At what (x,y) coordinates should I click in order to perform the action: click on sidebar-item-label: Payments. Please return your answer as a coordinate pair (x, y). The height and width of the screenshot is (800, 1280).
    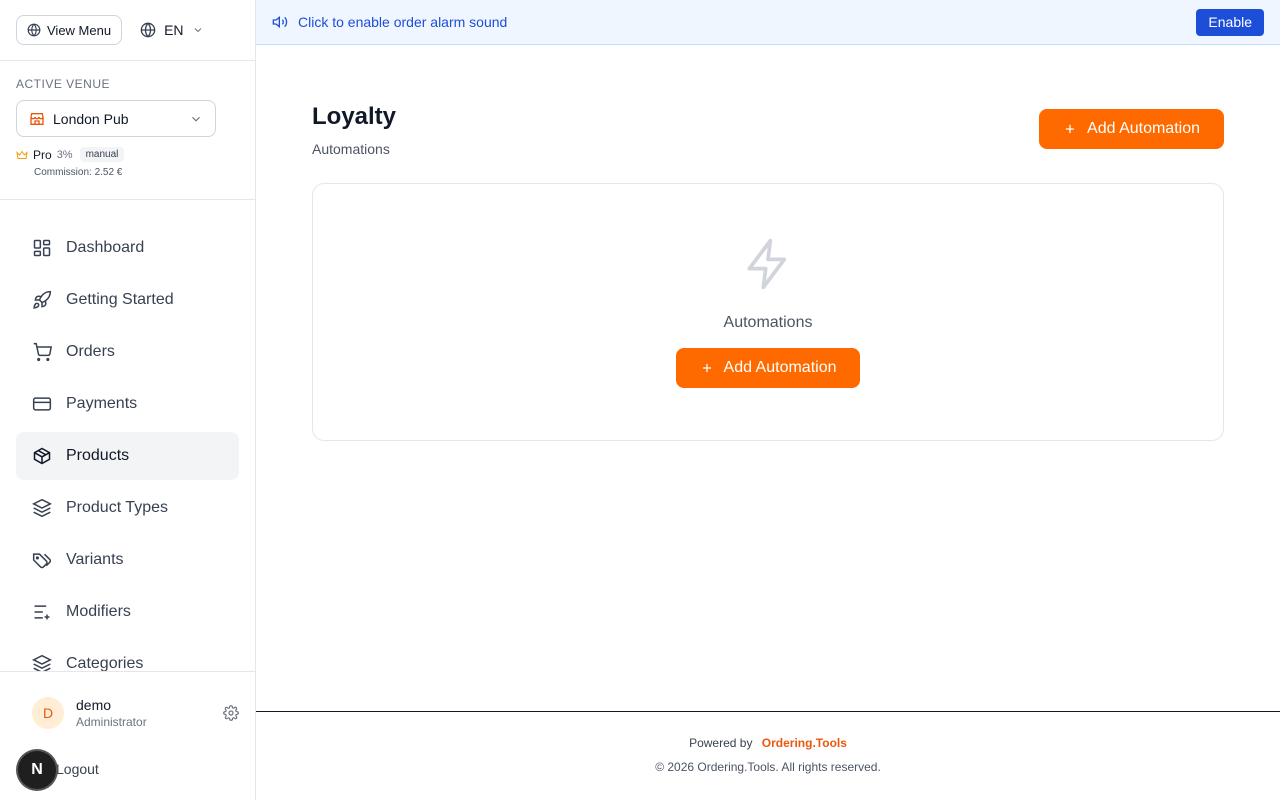
    Looking at the image, I should click on (102, 403).